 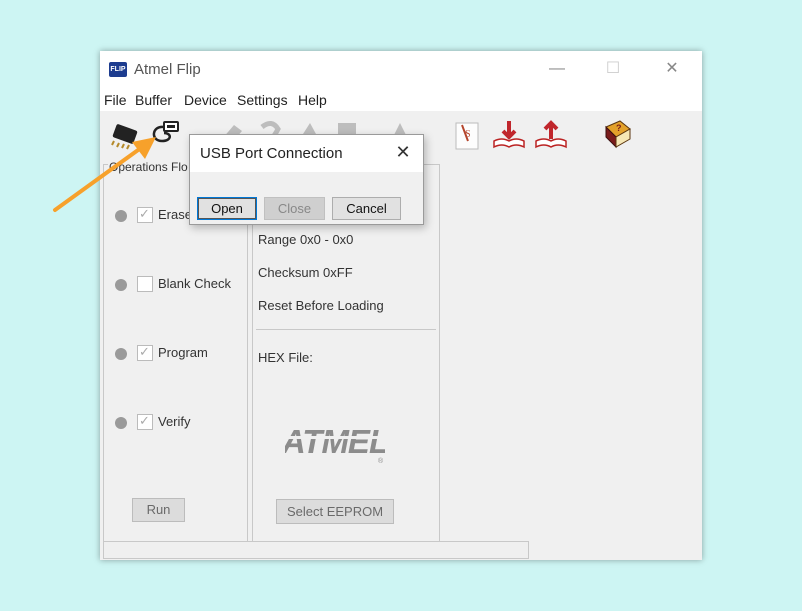 I want to click on program-checkbox, so click(x=145, y=352).